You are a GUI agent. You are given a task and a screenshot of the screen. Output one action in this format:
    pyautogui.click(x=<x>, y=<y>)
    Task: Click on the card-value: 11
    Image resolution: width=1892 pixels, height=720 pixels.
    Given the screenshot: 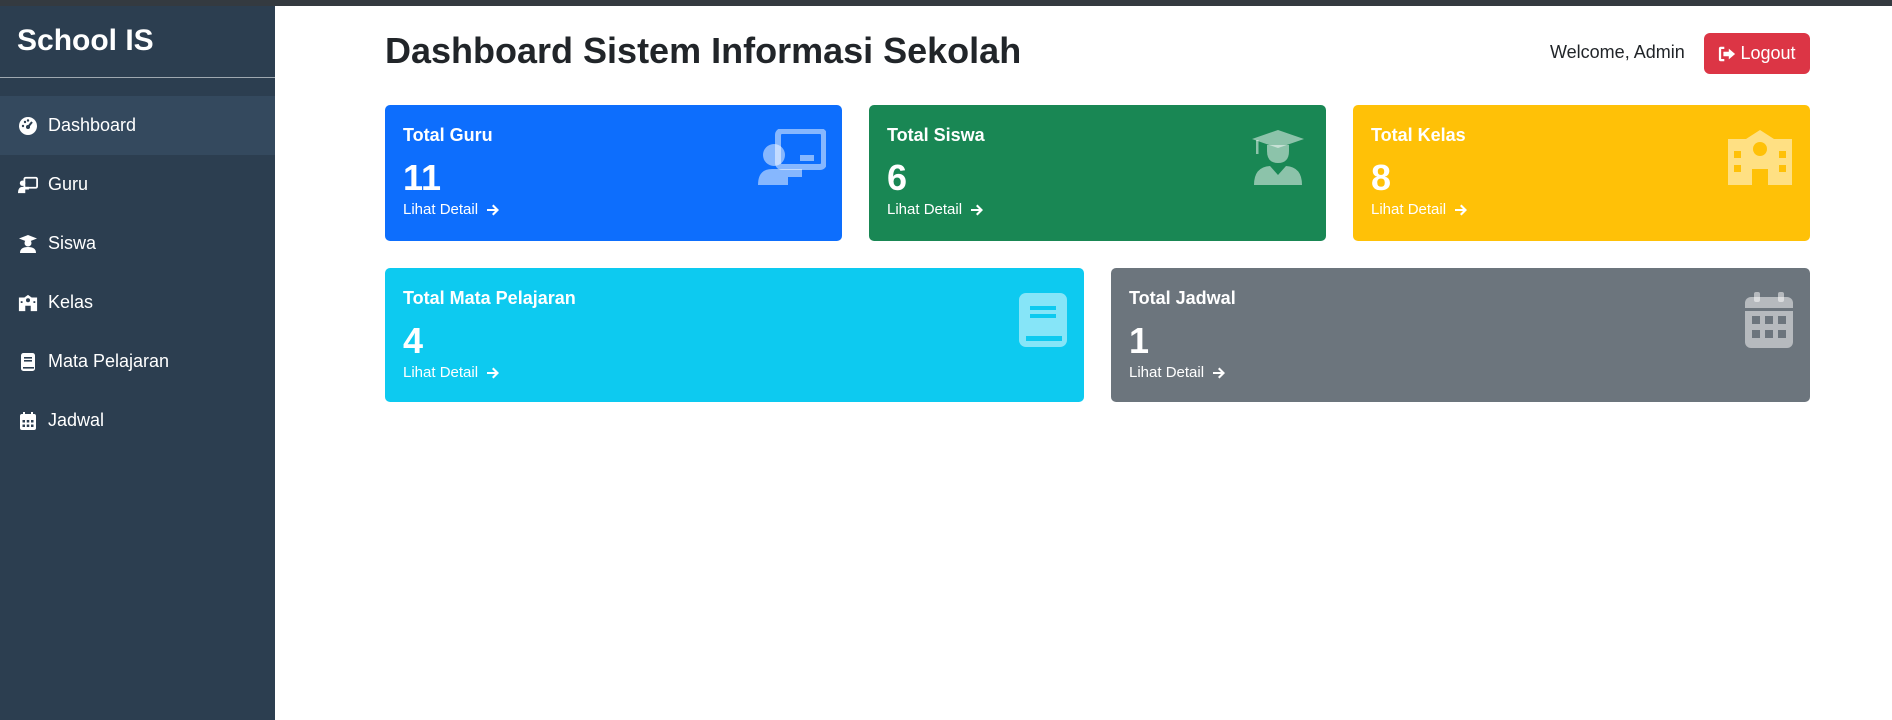 What is the action you would take?
    pyautogui.click(x=422, y=177)
    